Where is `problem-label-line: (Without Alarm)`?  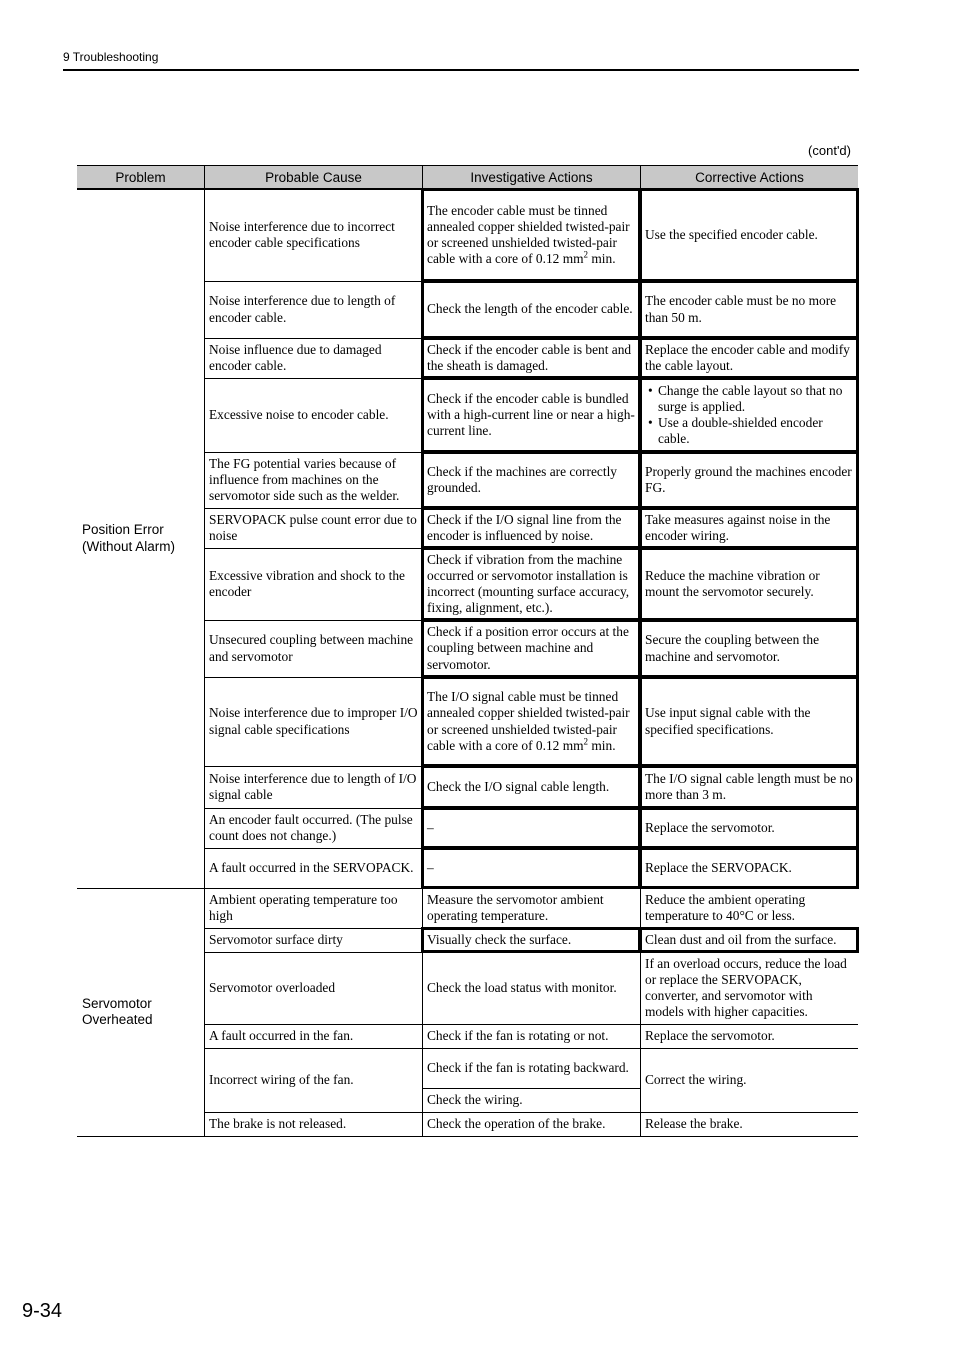
problem-label-line: (Without Alarm) is located at coordinates (129, 546).